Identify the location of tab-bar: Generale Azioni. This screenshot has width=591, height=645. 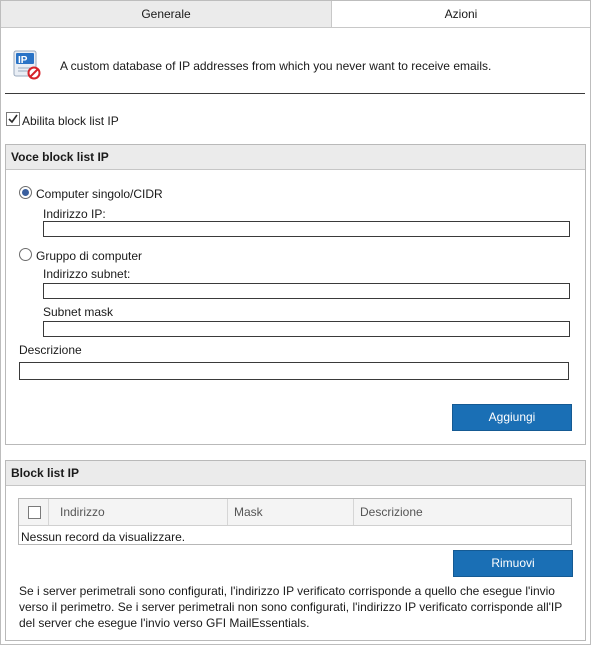
(295, 14).